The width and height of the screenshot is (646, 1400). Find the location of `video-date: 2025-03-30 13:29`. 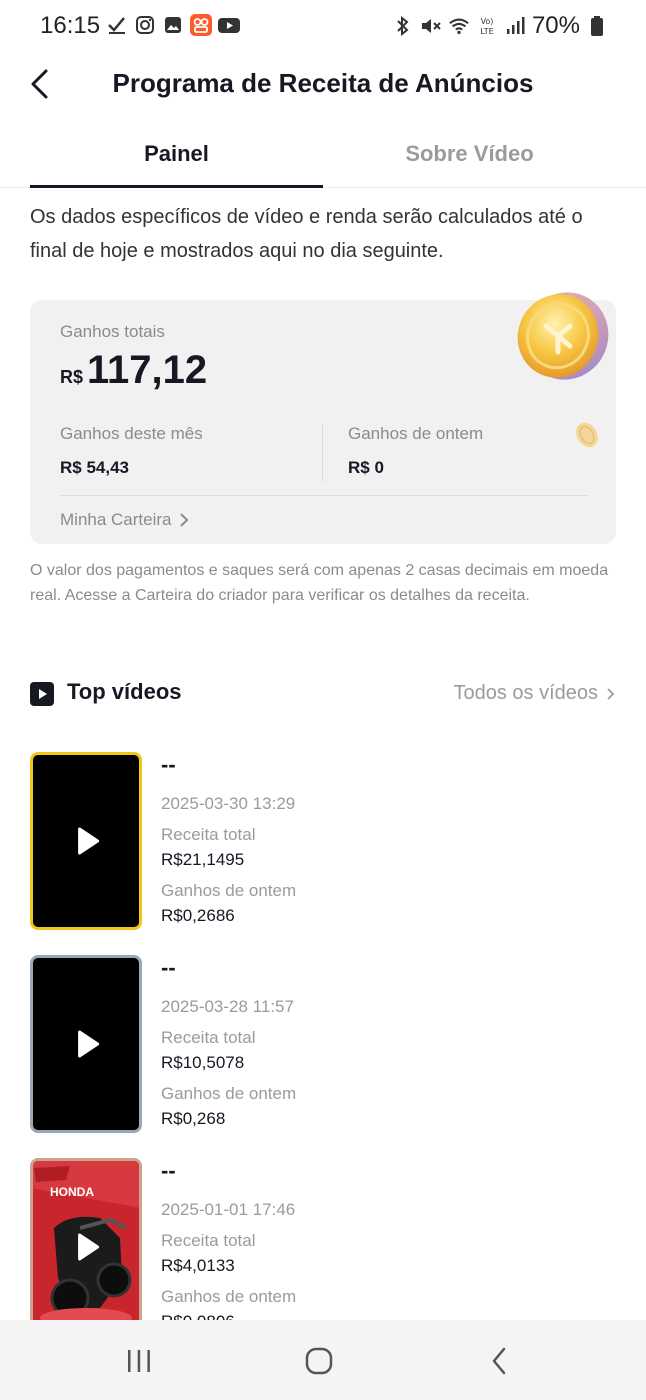

video-date: 2025-03-30 13:29 is located at coordinates (228, 803).